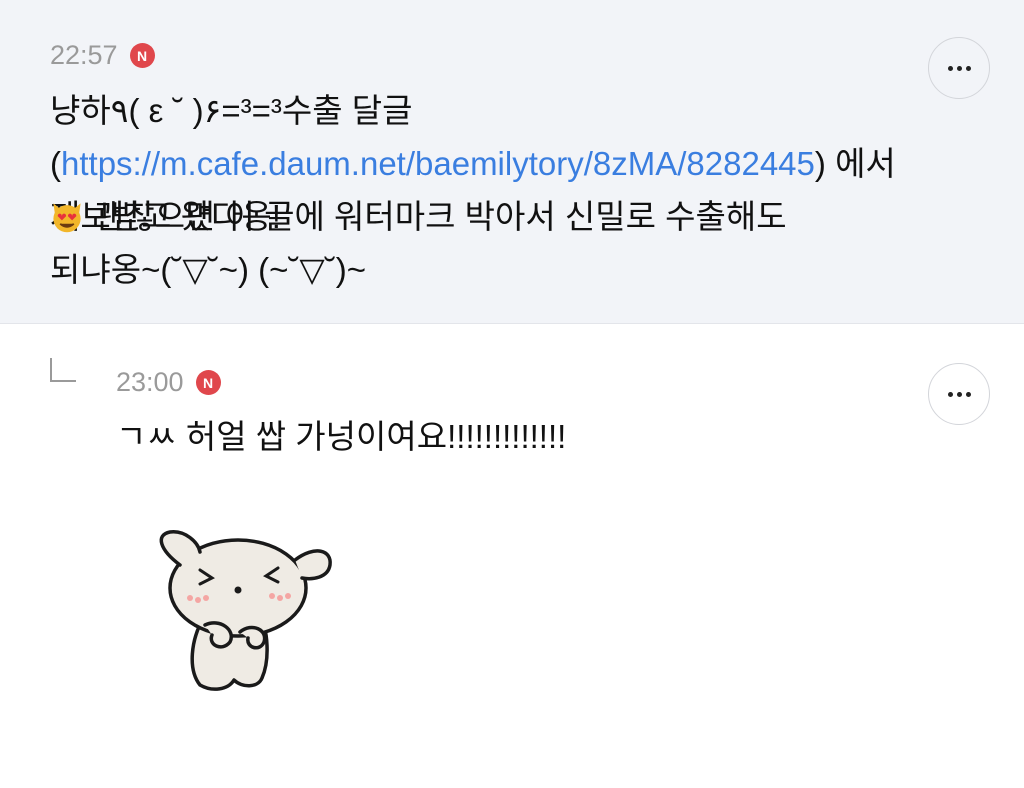 This screenshot has height=788, width=1024. I want to click on reply-arrow-icon, so click(63, 370).